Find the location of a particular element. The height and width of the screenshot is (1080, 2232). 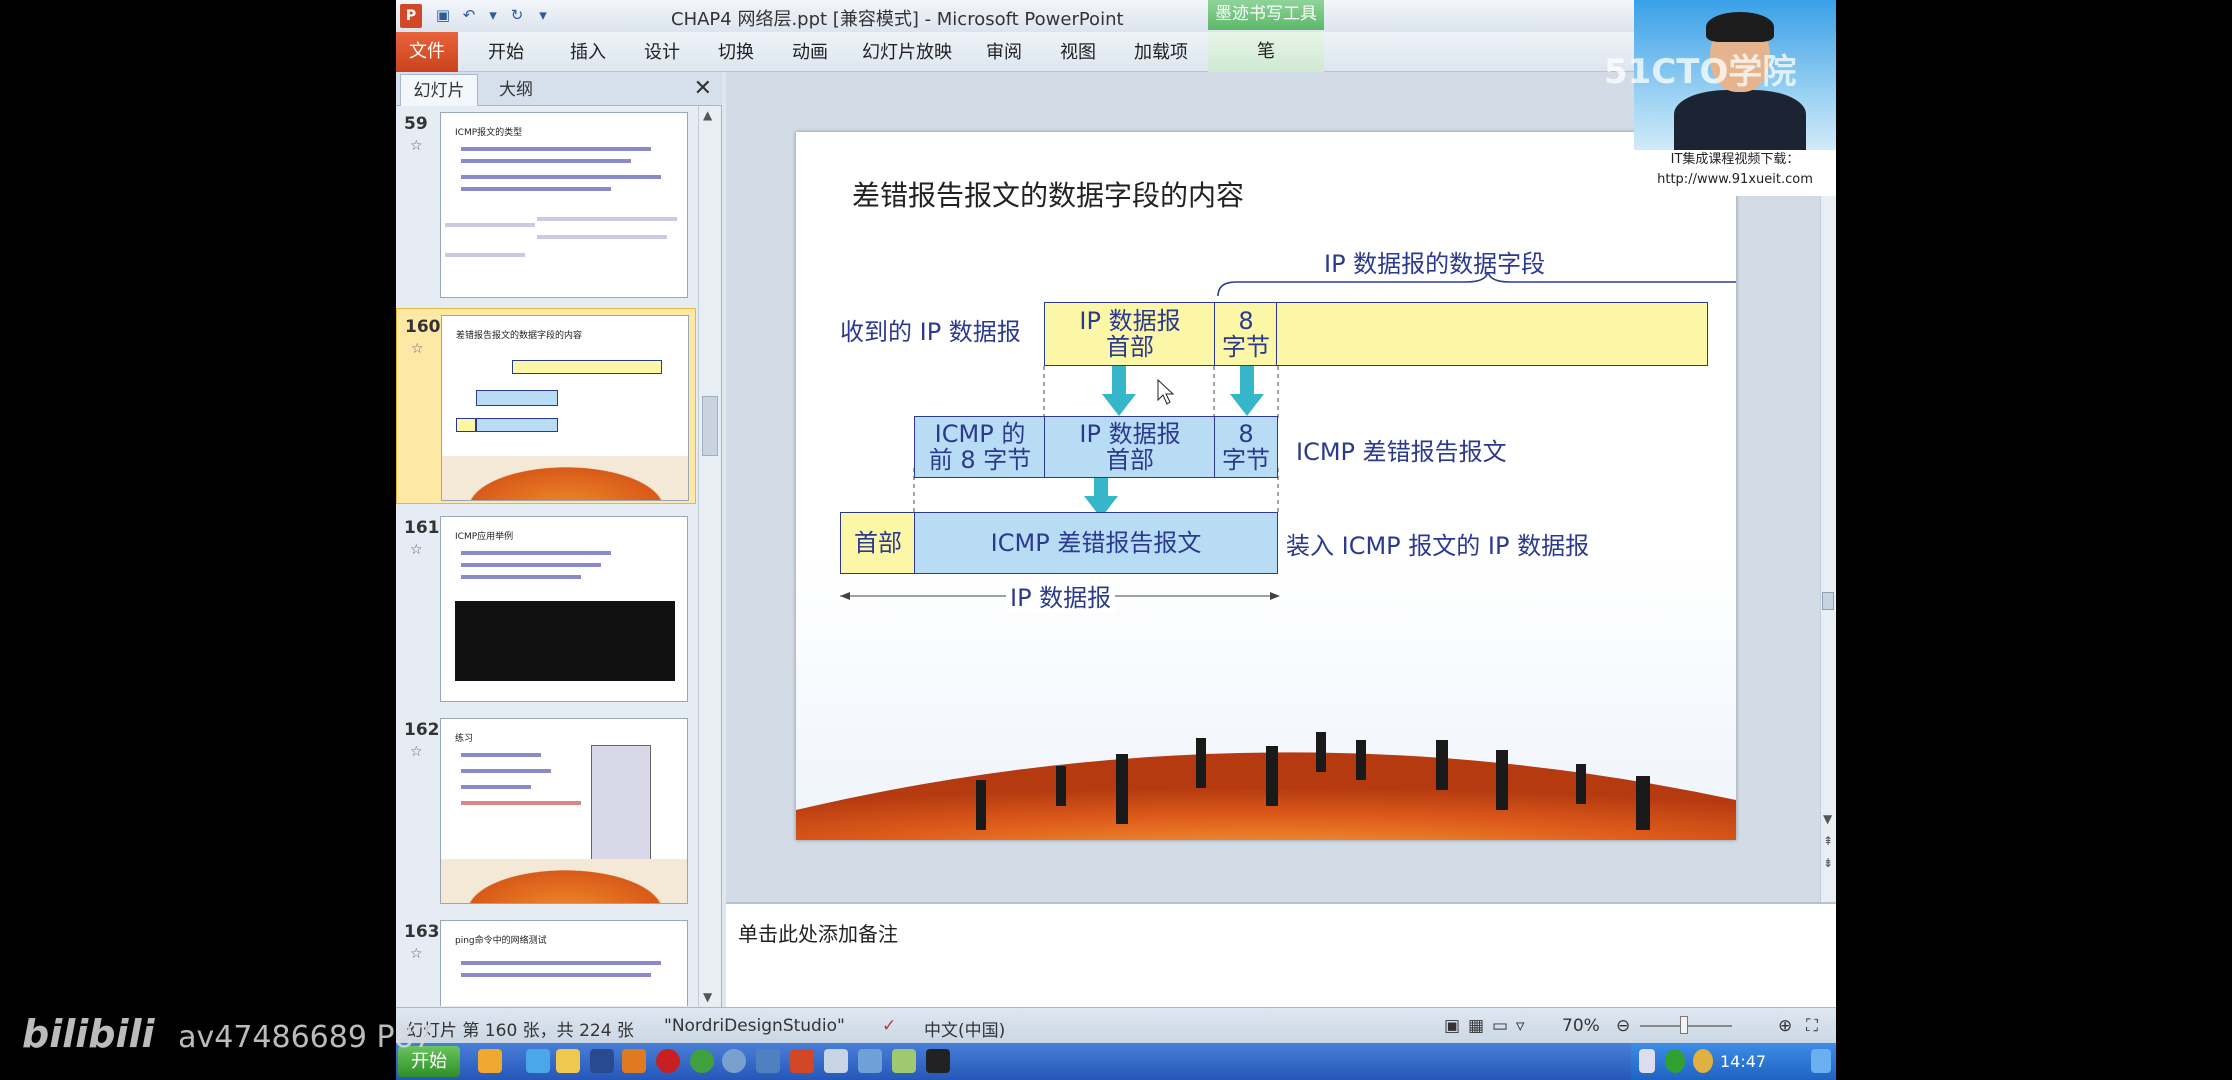

notes-placeholder: 单击此处添加备注 is located at coordinates (818, 932).